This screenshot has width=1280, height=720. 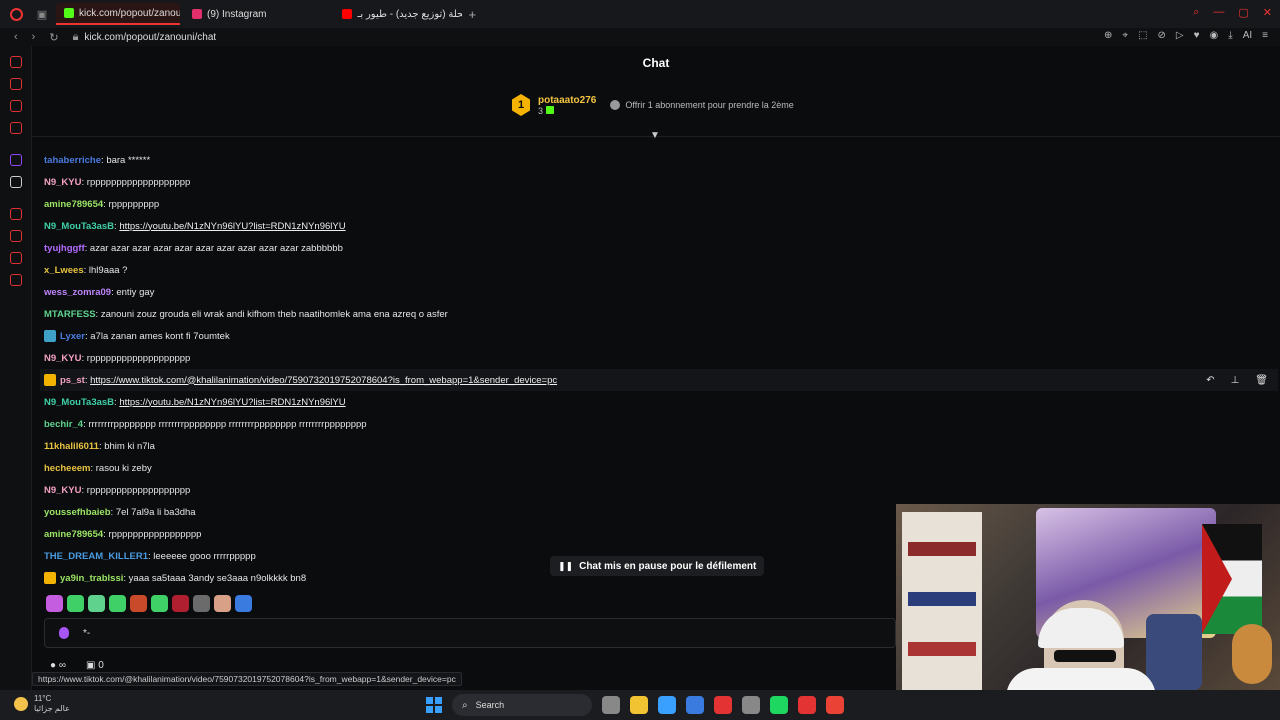 I want to click on chat-username: tyujhggff, so click(x=64, y=248).